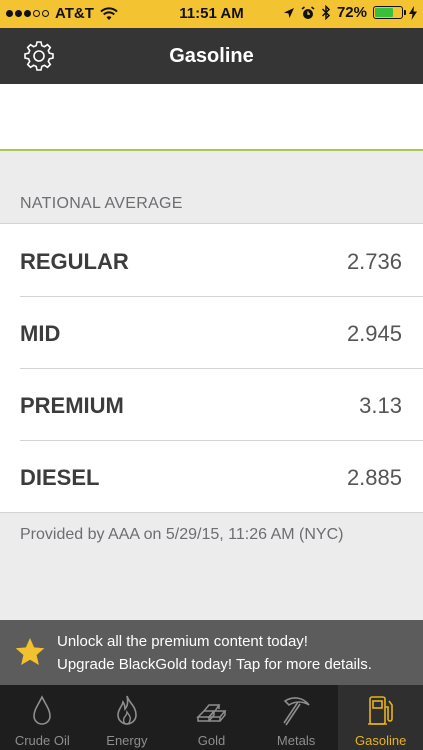 The width and height of the screenshot is (423, 750). I want to click on charging-bolt-icon, so click(413, 12).